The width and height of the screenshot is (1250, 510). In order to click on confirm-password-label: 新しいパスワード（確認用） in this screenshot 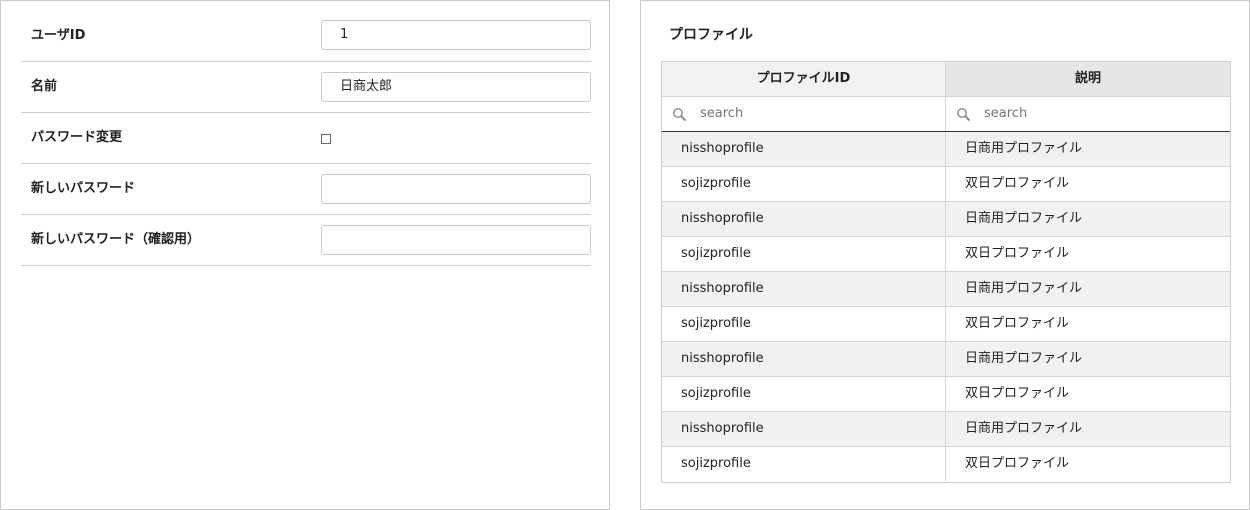, I will do `click(116, 239)`.